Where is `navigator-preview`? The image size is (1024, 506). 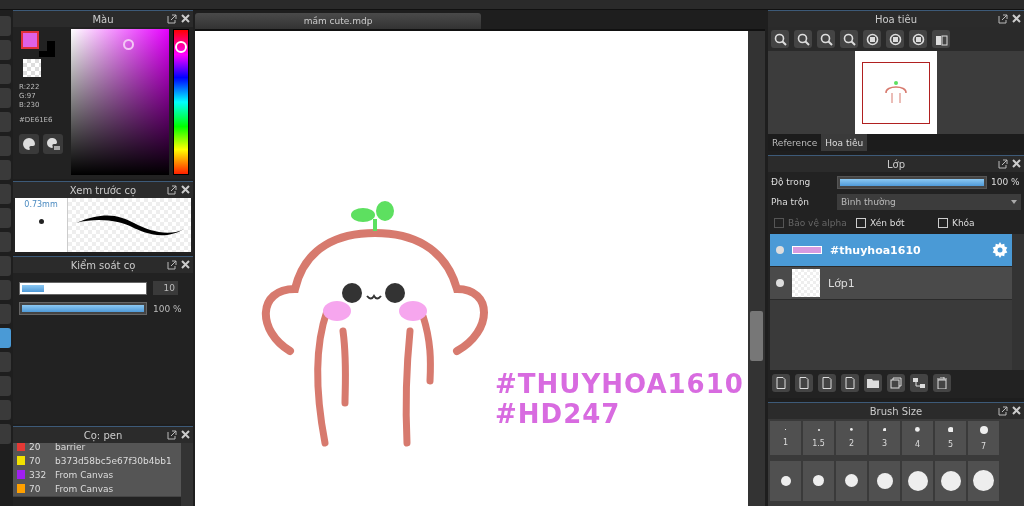
navigator-preview is located at coordinates (896, 92).